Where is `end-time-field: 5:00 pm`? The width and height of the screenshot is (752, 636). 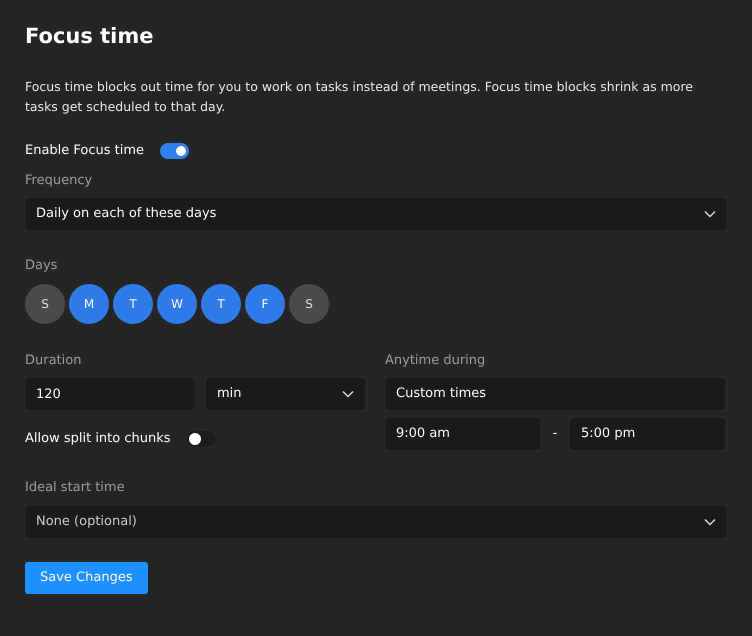
end-time-field: 5:00 pm is located at coordinates (647, 434).